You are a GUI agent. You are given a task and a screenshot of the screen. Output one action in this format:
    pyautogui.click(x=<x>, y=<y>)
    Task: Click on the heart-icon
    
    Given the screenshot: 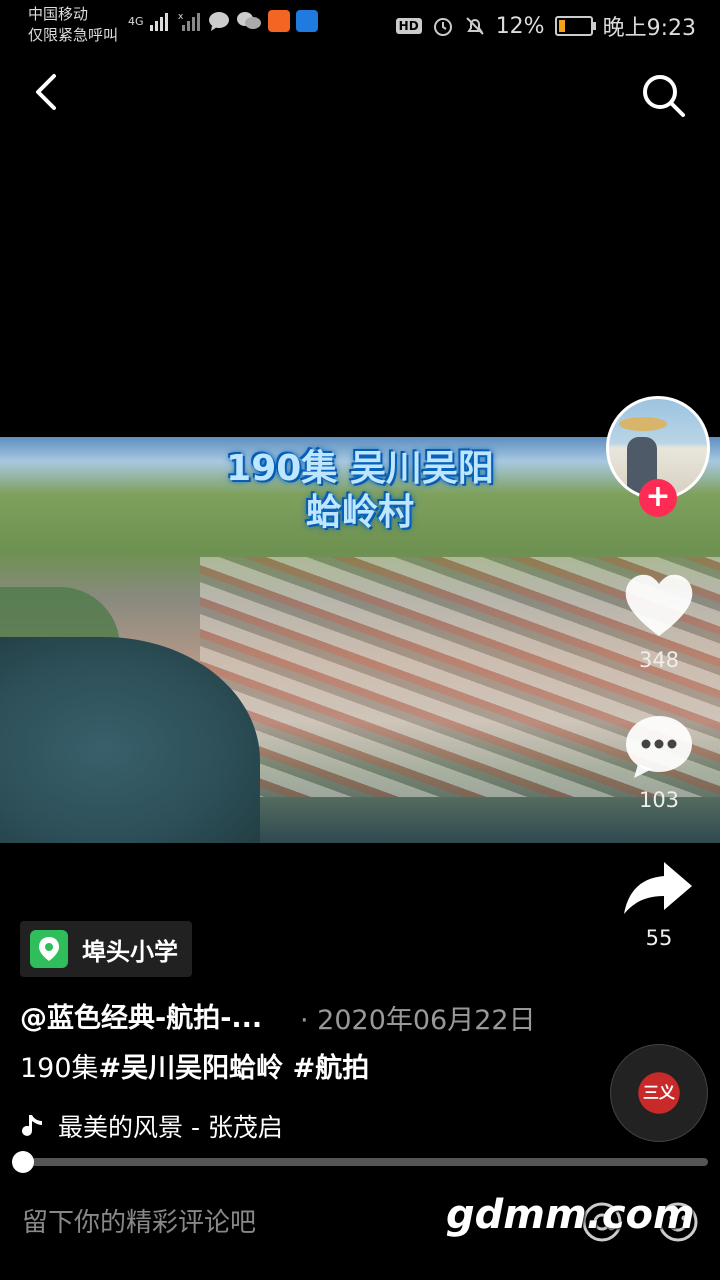 What is the action you would take?
    pyautogui.click(x=659, y=605)
    